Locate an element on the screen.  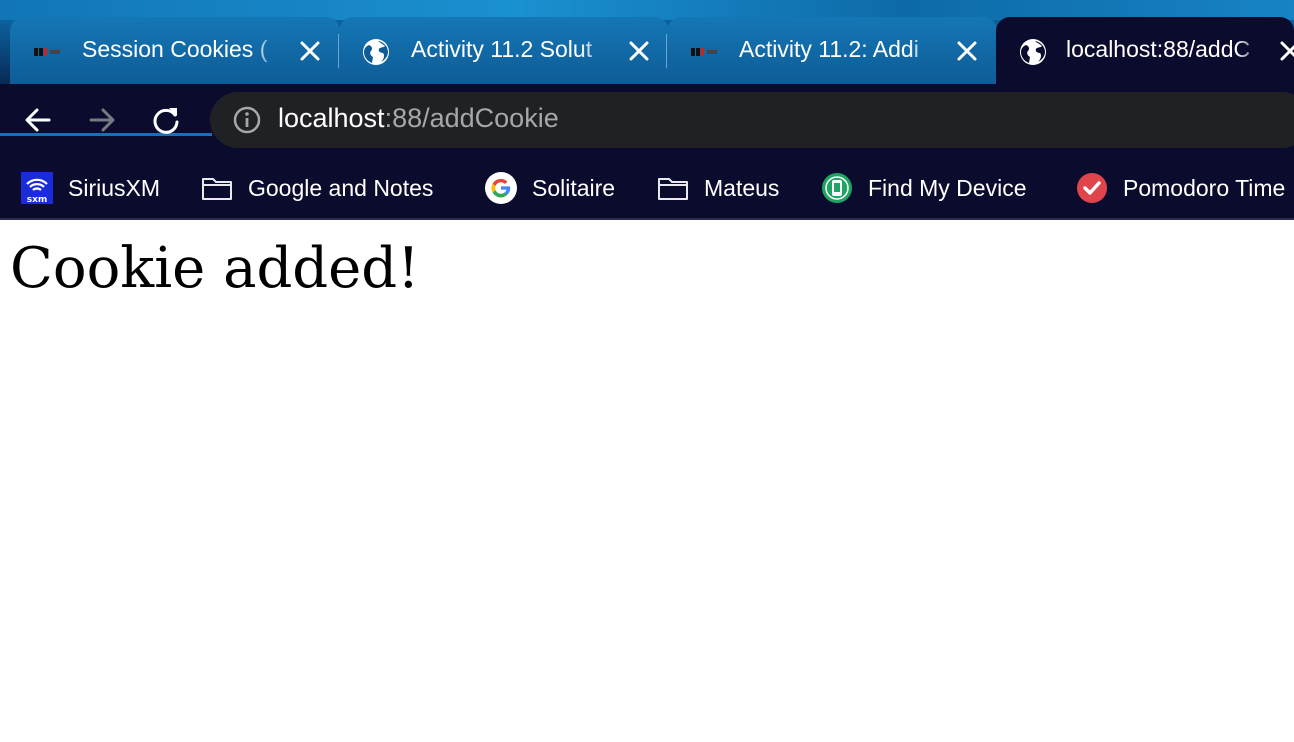
tab-session-cookies: Session Cookies ( is located at coordinates (175, 50).